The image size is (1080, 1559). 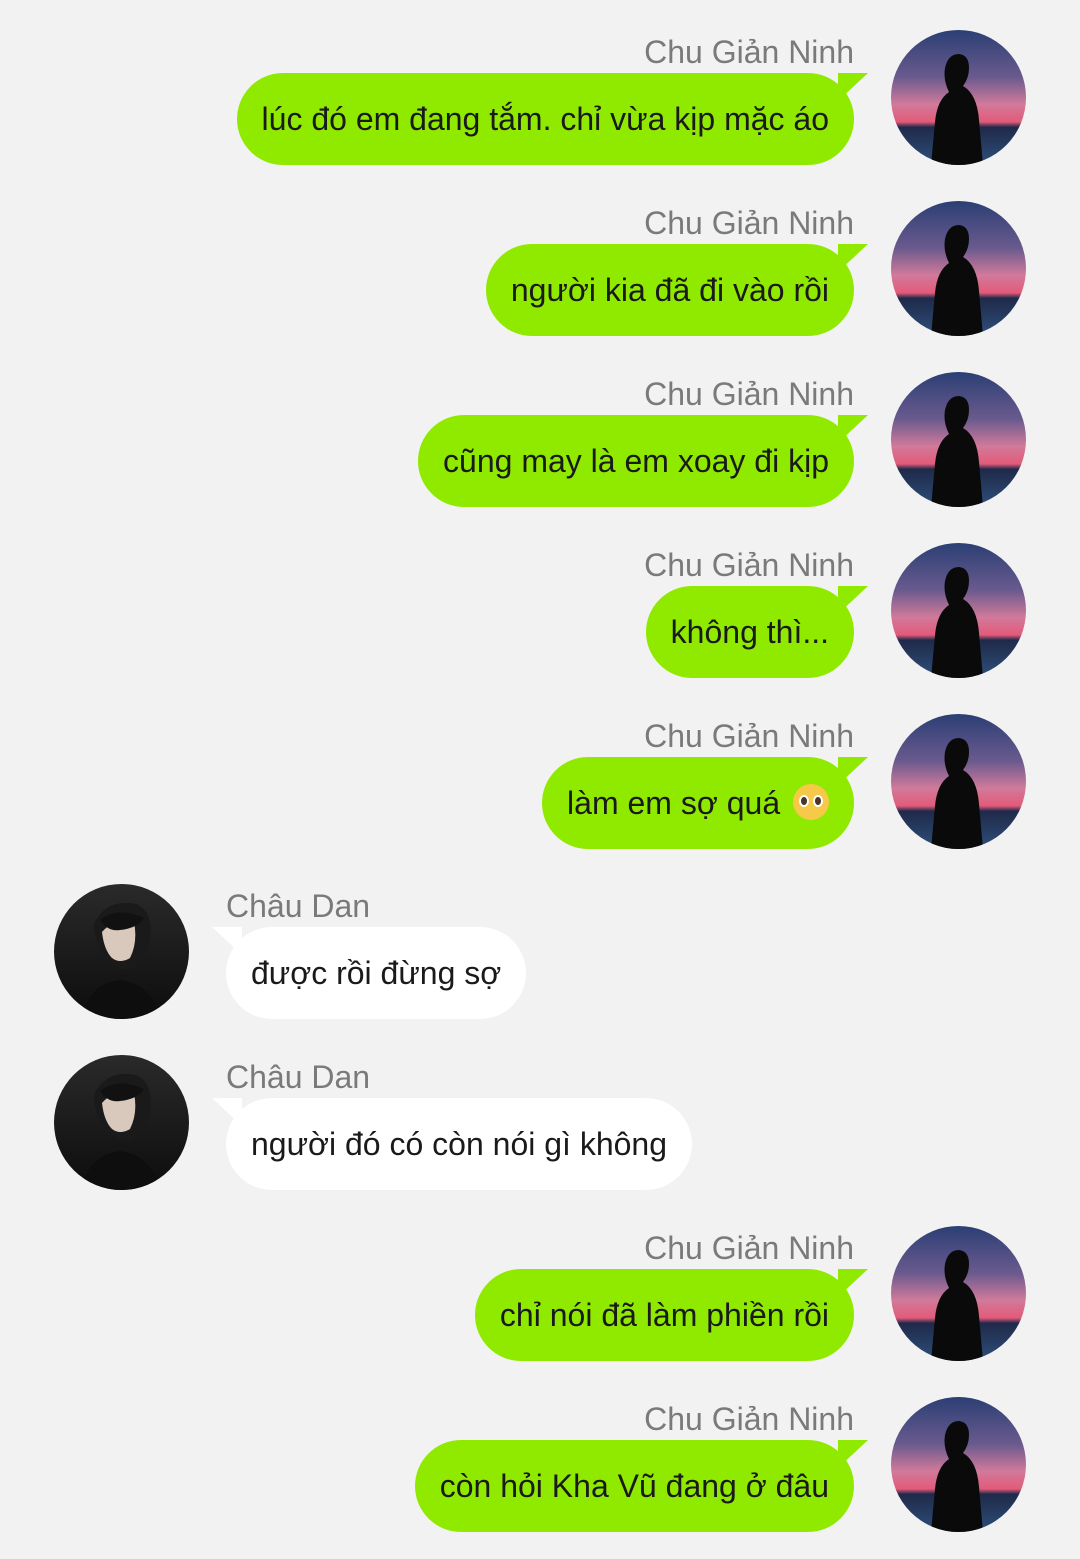 I want to click on message-row: Chu Giản Ninh còn hỏi Kha Vũ đang ở đâu, so click(x=540, y=1477).